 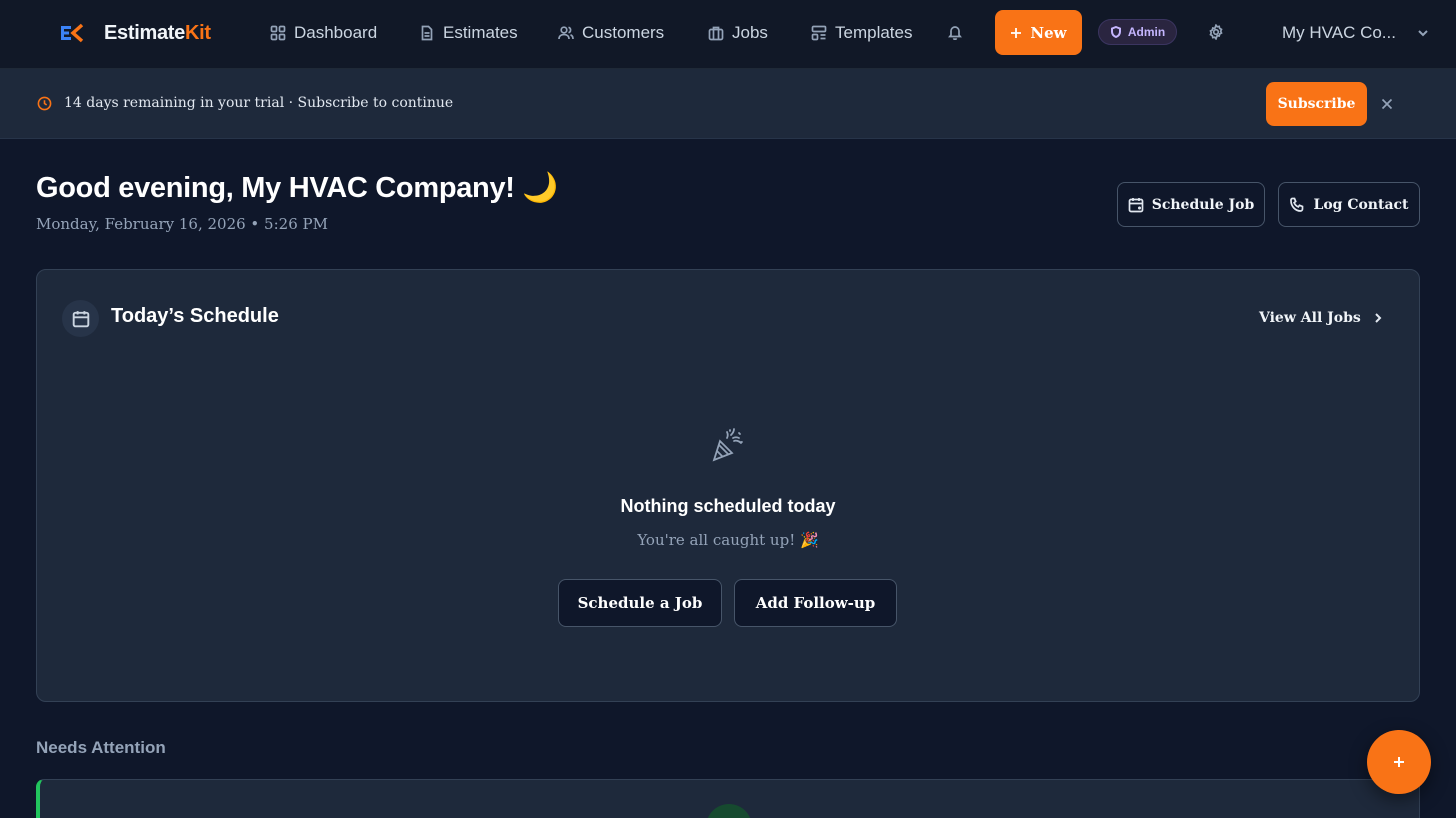 What do you see at coordinates (716, 33) in the screenshot?
I see `briefcase-icon` at bounding box center [716, 33].